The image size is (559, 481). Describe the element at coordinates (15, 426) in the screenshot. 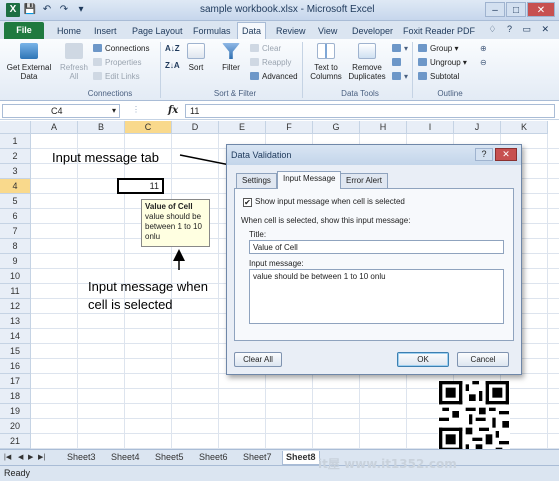

I see `row-header: 20` at that location.